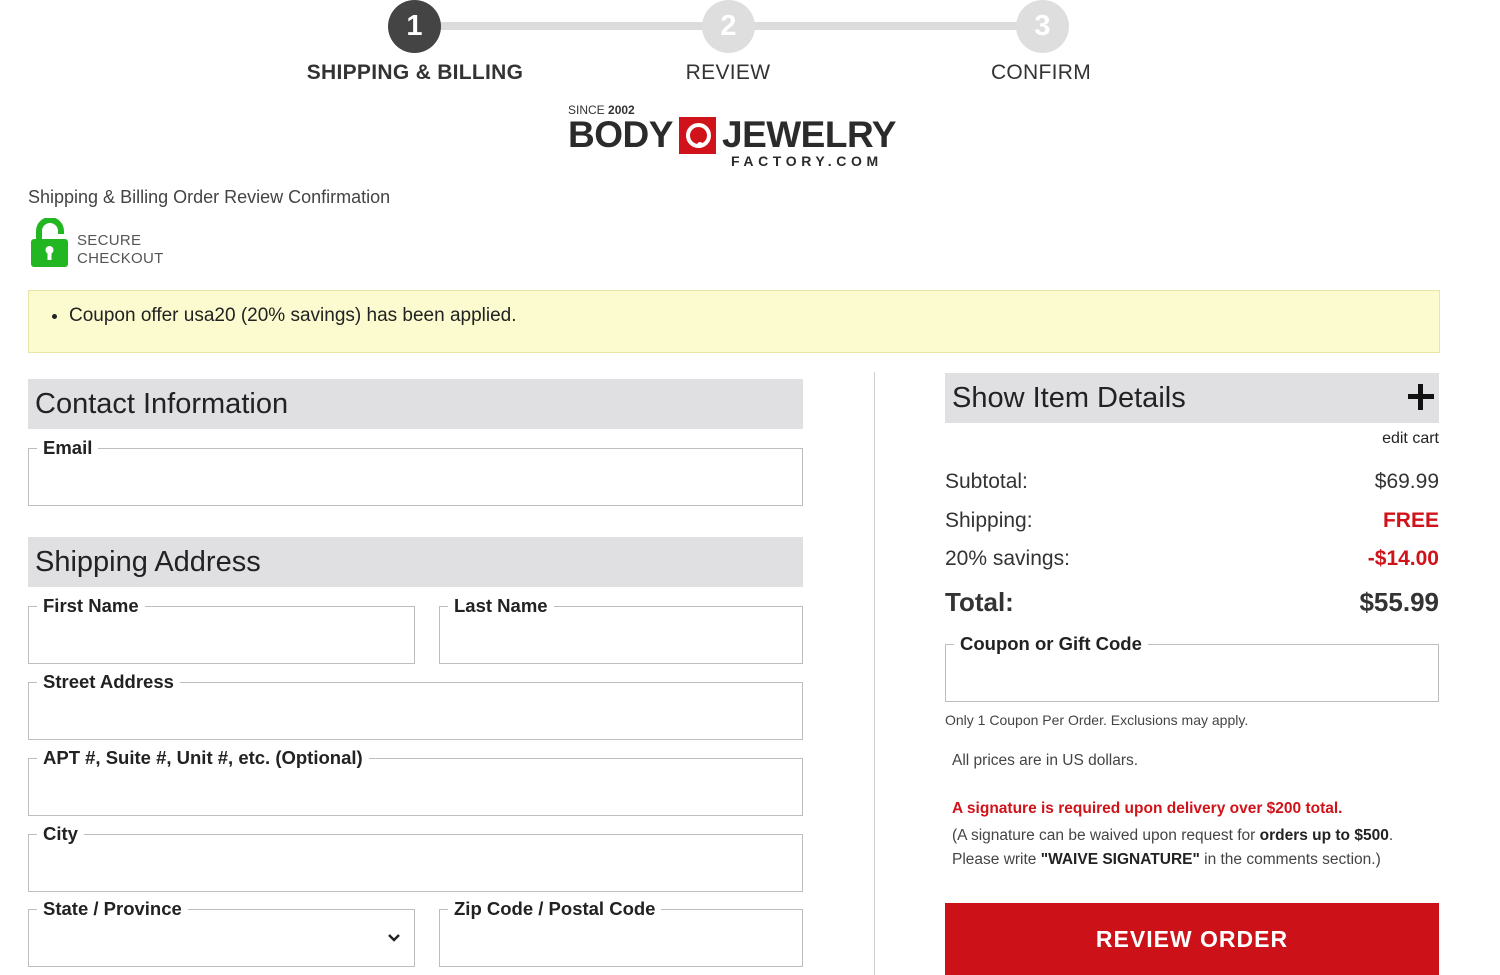 The image size is (1500, 975). I want to click on email-input, so click(415, 477).